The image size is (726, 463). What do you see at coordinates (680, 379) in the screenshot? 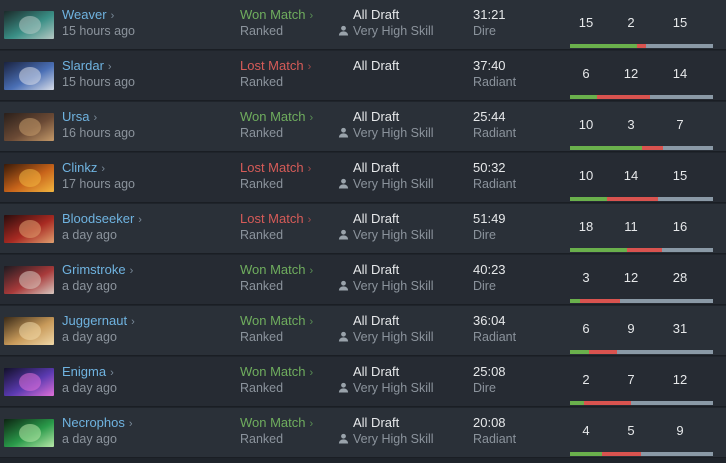
I see `assists-count: 12` at bounding box center [680, 379].